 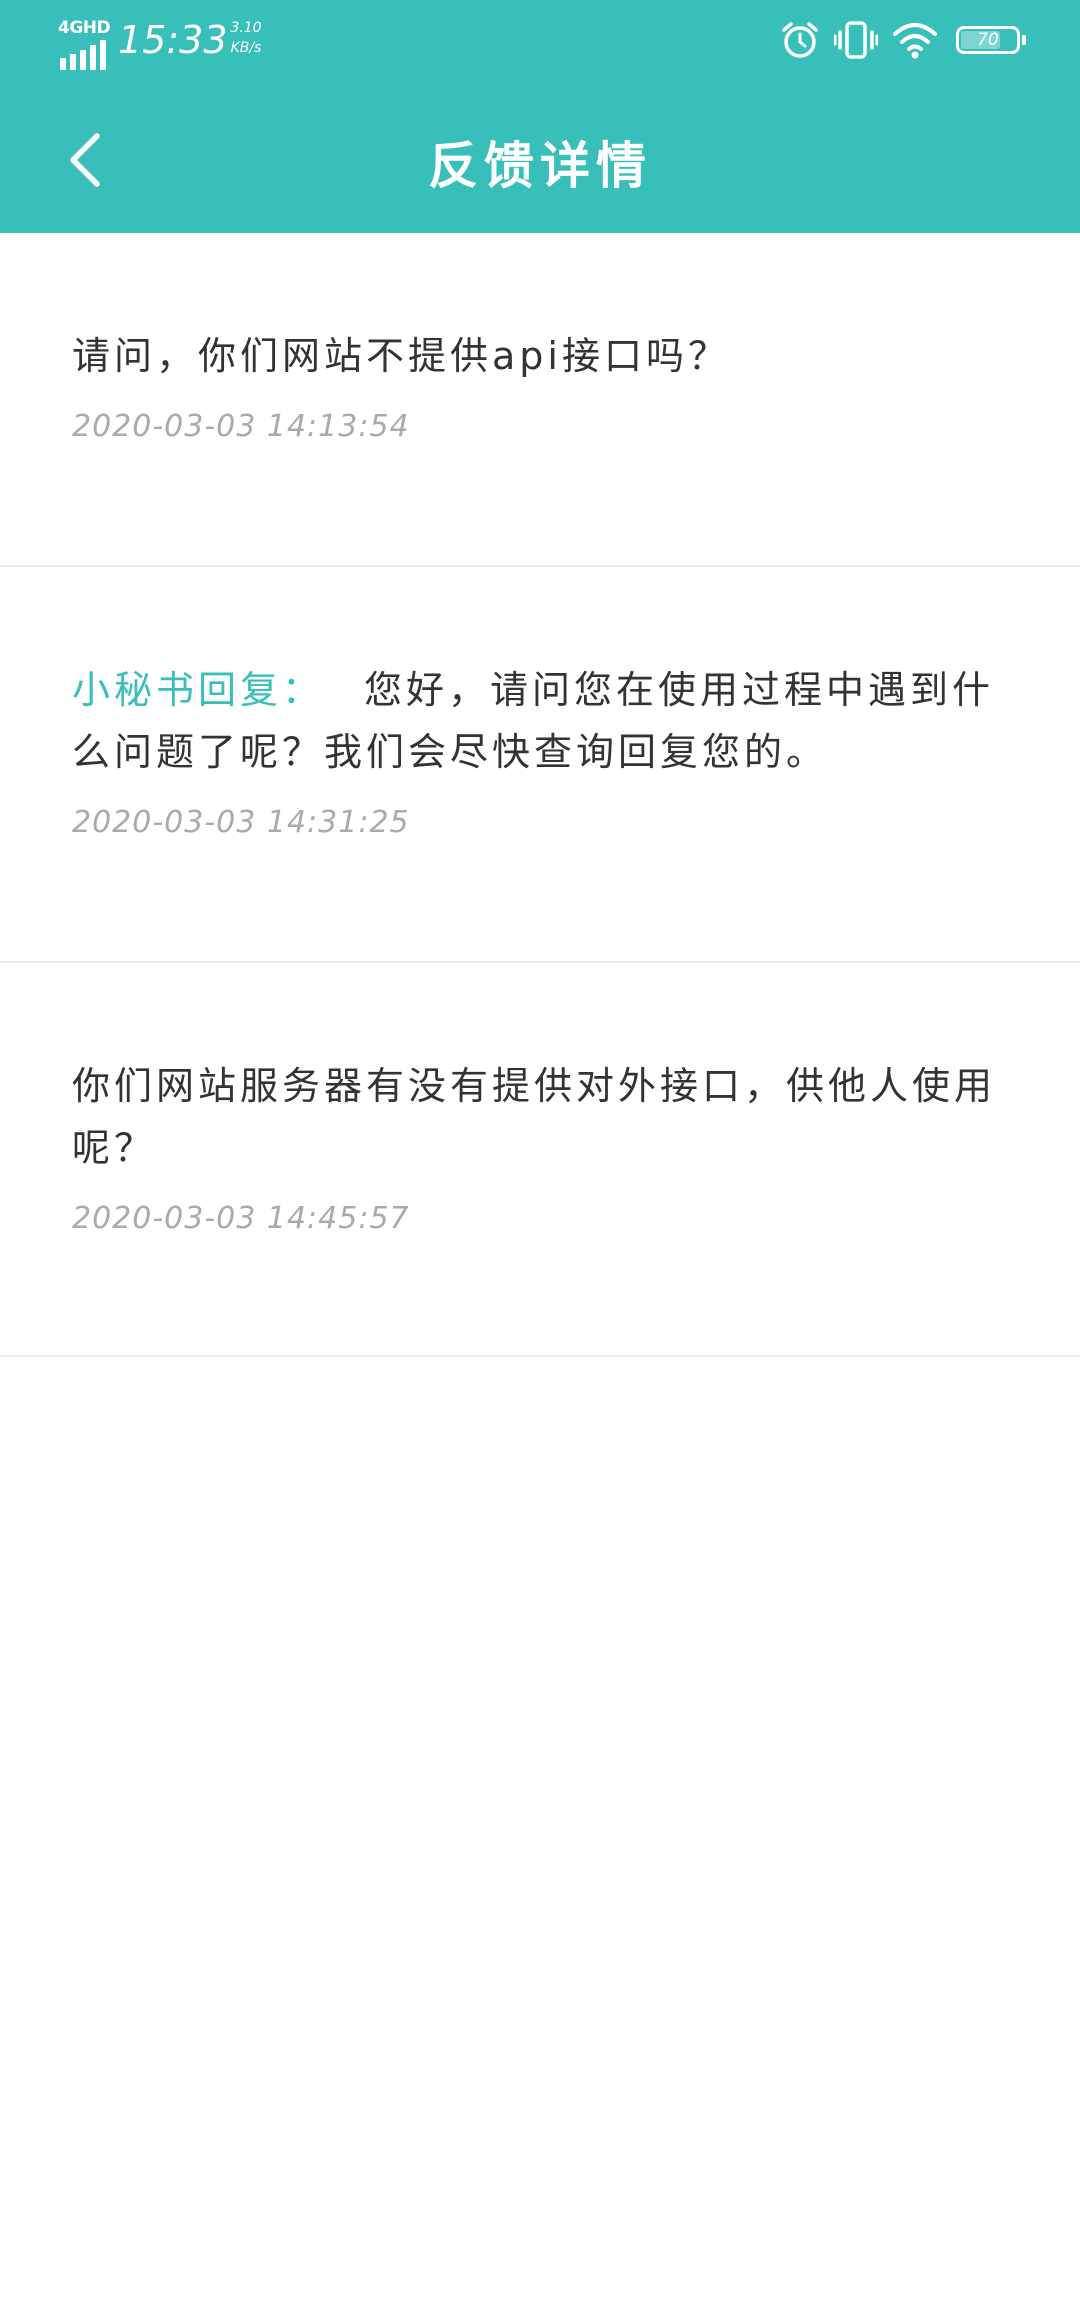 I want to click on battery-percentage: 70, so click(x=988, y=40).